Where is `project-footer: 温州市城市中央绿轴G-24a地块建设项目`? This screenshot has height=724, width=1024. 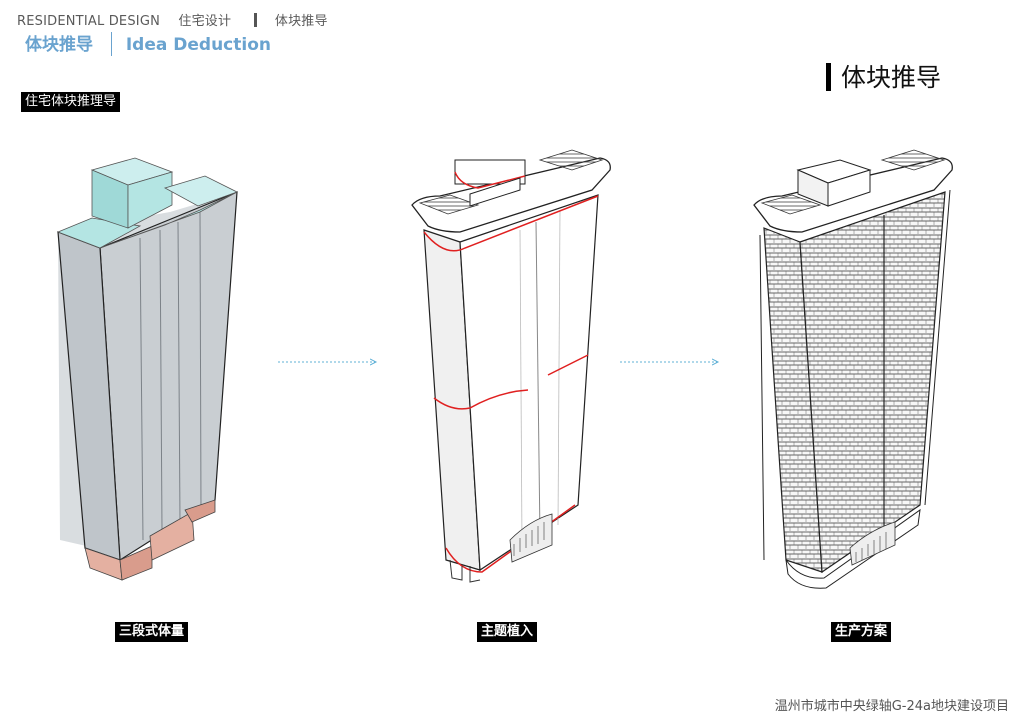 project-footer: 温州市城市中央绿轴G-24a地块建设项目 is located at coordinates (891, 706).